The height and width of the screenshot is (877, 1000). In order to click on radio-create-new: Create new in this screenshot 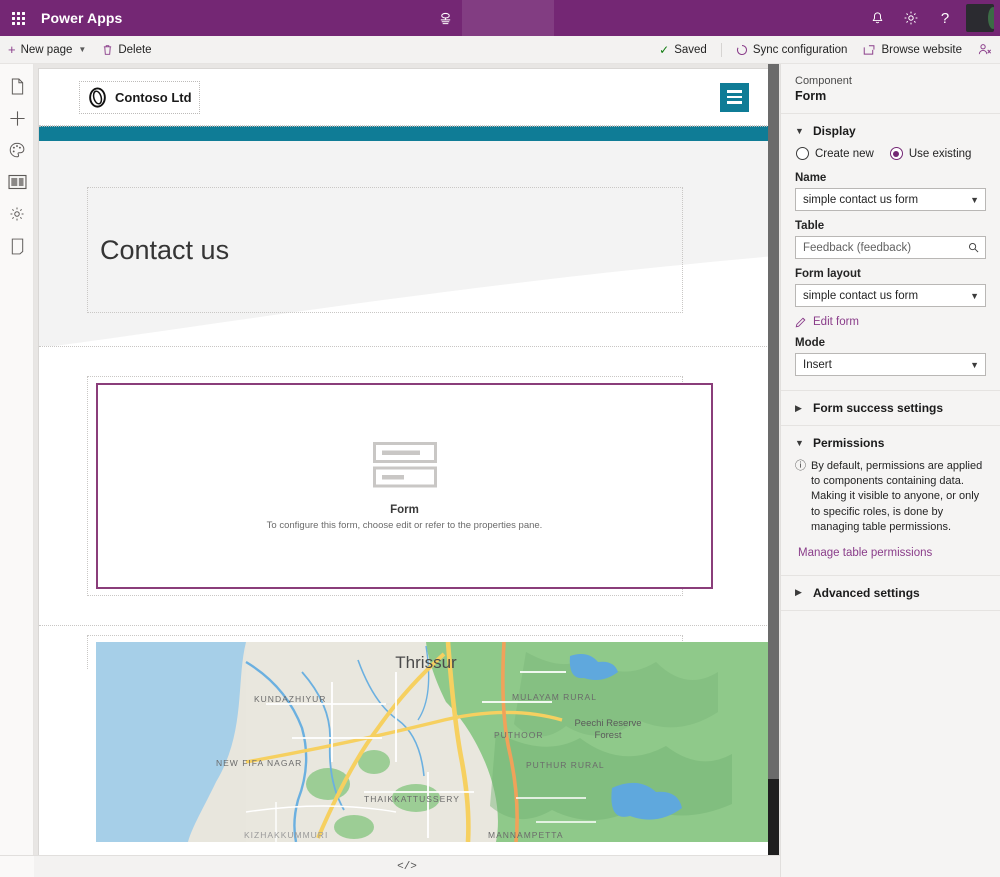, I will do `click(835, 153)`.